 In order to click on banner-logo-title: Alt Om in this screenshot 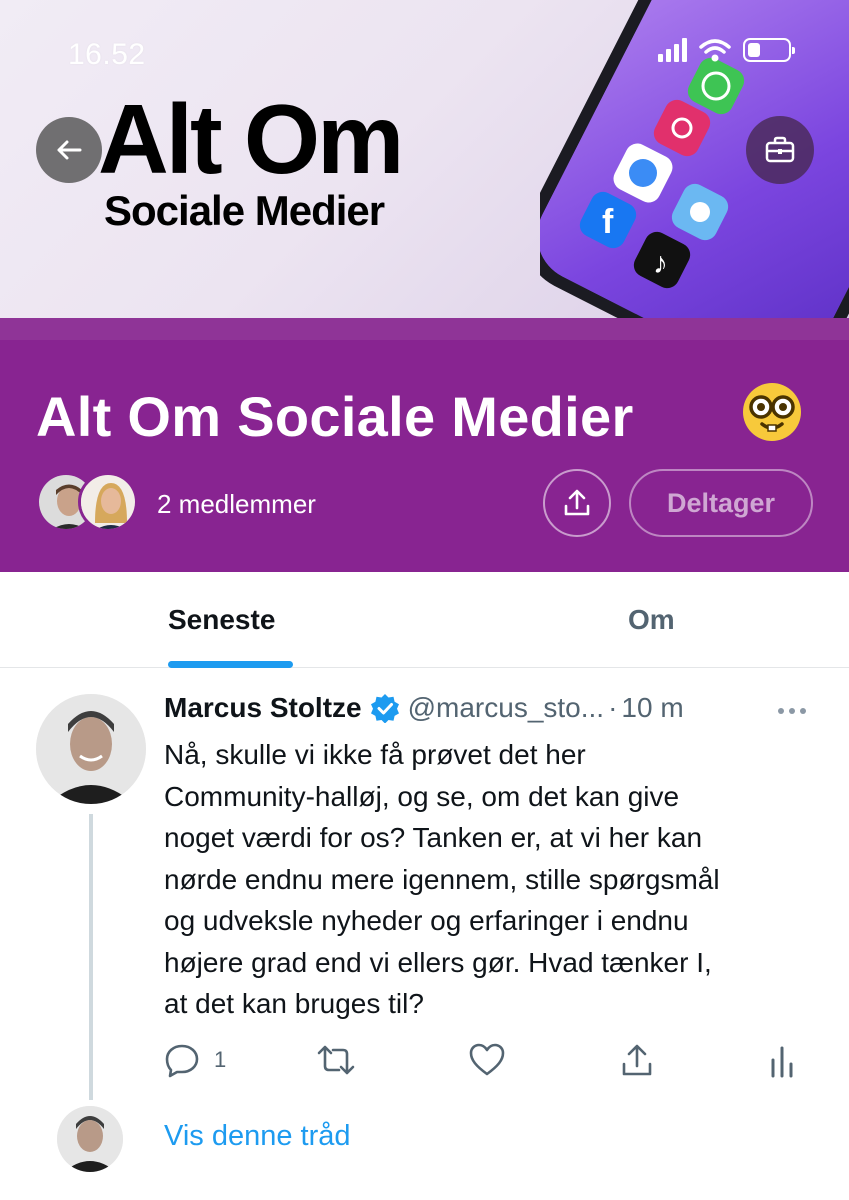, I will do `click(251, 139)`.